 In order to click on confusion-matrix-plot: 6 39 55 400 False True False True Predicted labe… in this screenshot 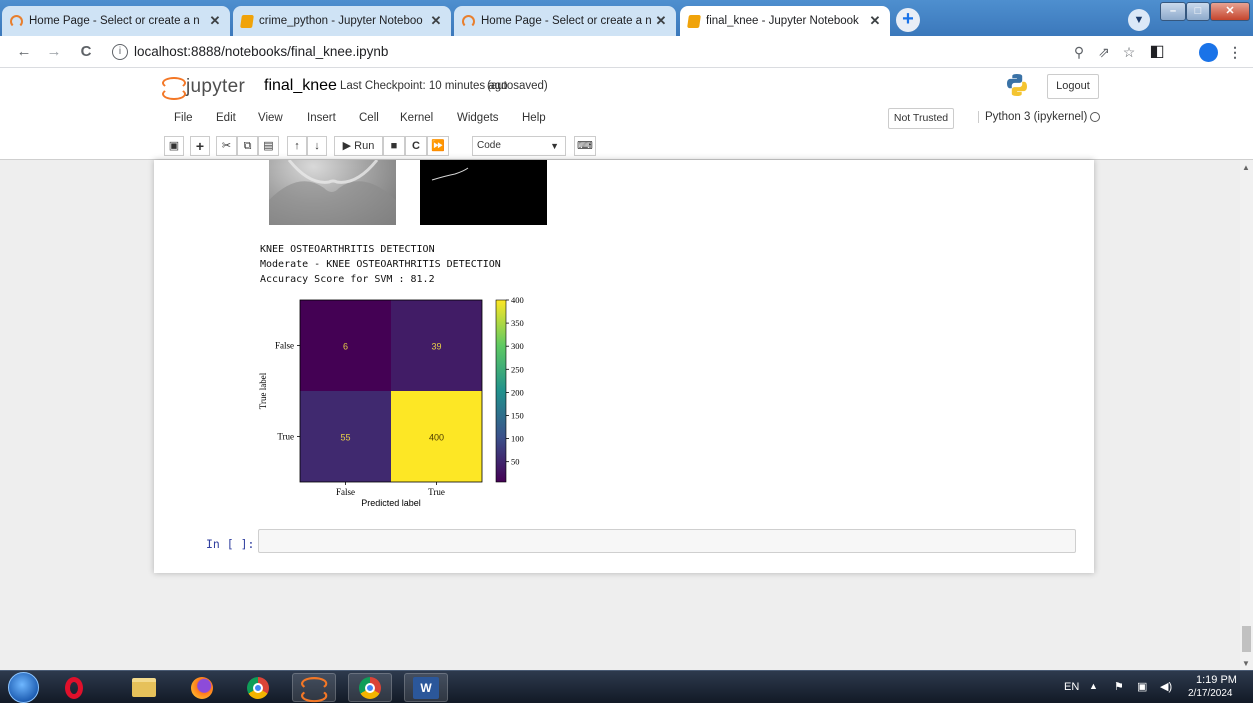, I will do `click(391, 401)`.